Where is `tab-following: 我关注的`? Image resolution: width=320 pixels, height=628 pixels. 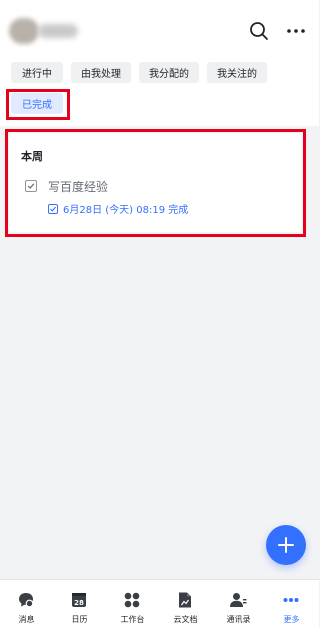
tab-following: 我关注的 is located at coordinates (237, 72).